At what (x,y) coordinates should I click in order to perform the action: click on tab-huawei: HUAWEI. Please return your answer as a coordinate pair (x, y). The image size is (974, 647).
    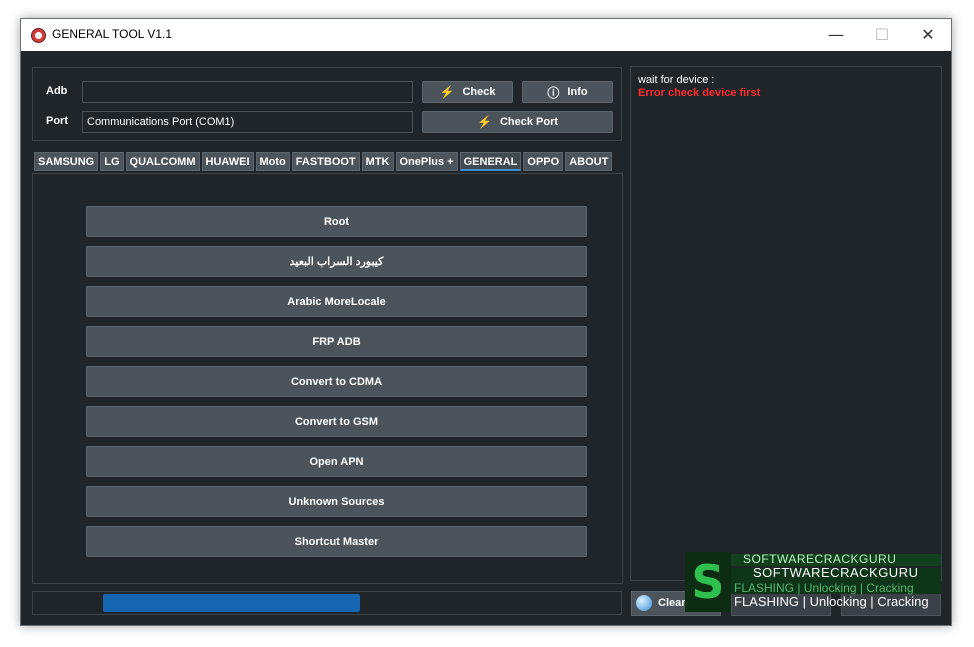
    Looking at the image, I should click on (227, 161).